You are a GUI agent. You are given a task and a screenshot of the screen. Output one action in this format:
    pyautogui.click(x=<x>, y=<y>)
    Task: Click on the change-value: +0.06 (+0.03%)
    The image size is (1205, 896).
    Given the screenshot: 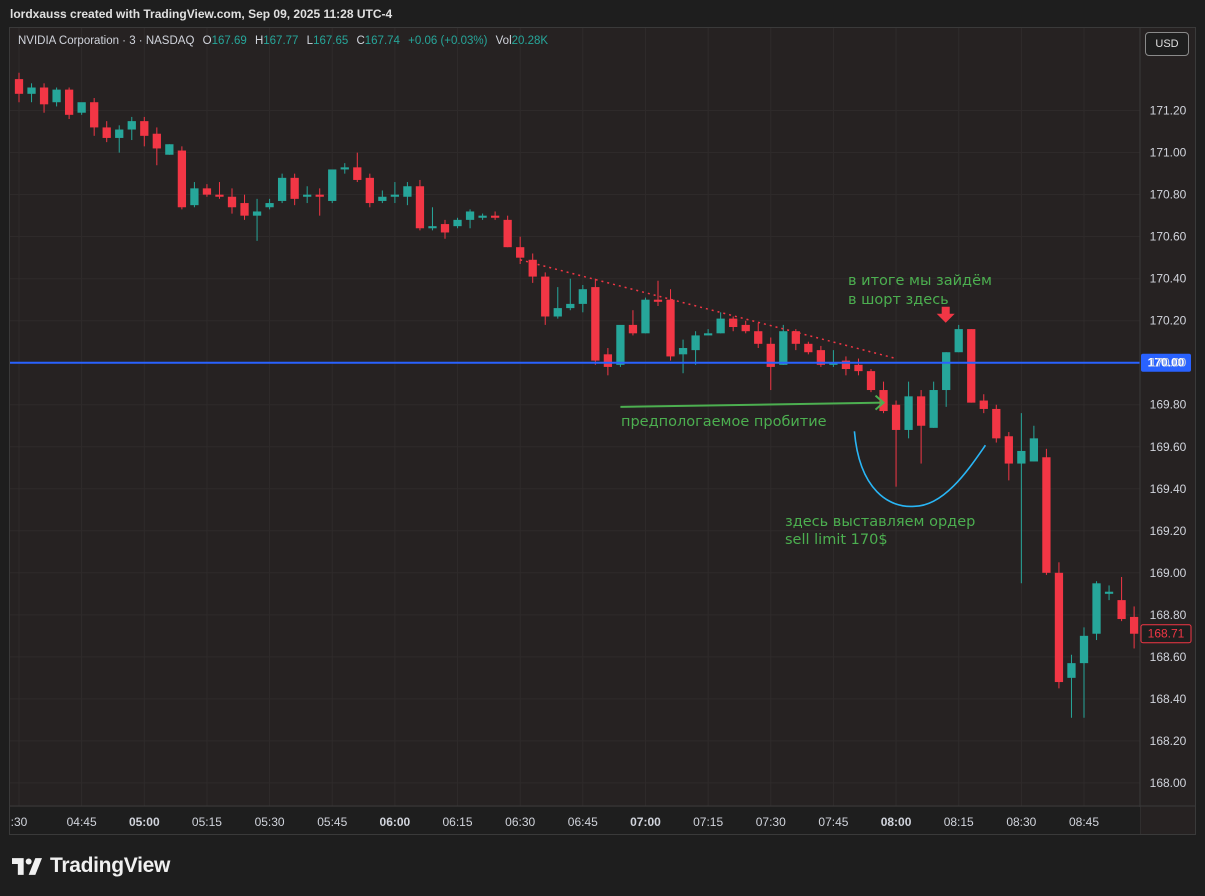 What is the action you would take?
    pyautogui.click(x=448, y=41)
    